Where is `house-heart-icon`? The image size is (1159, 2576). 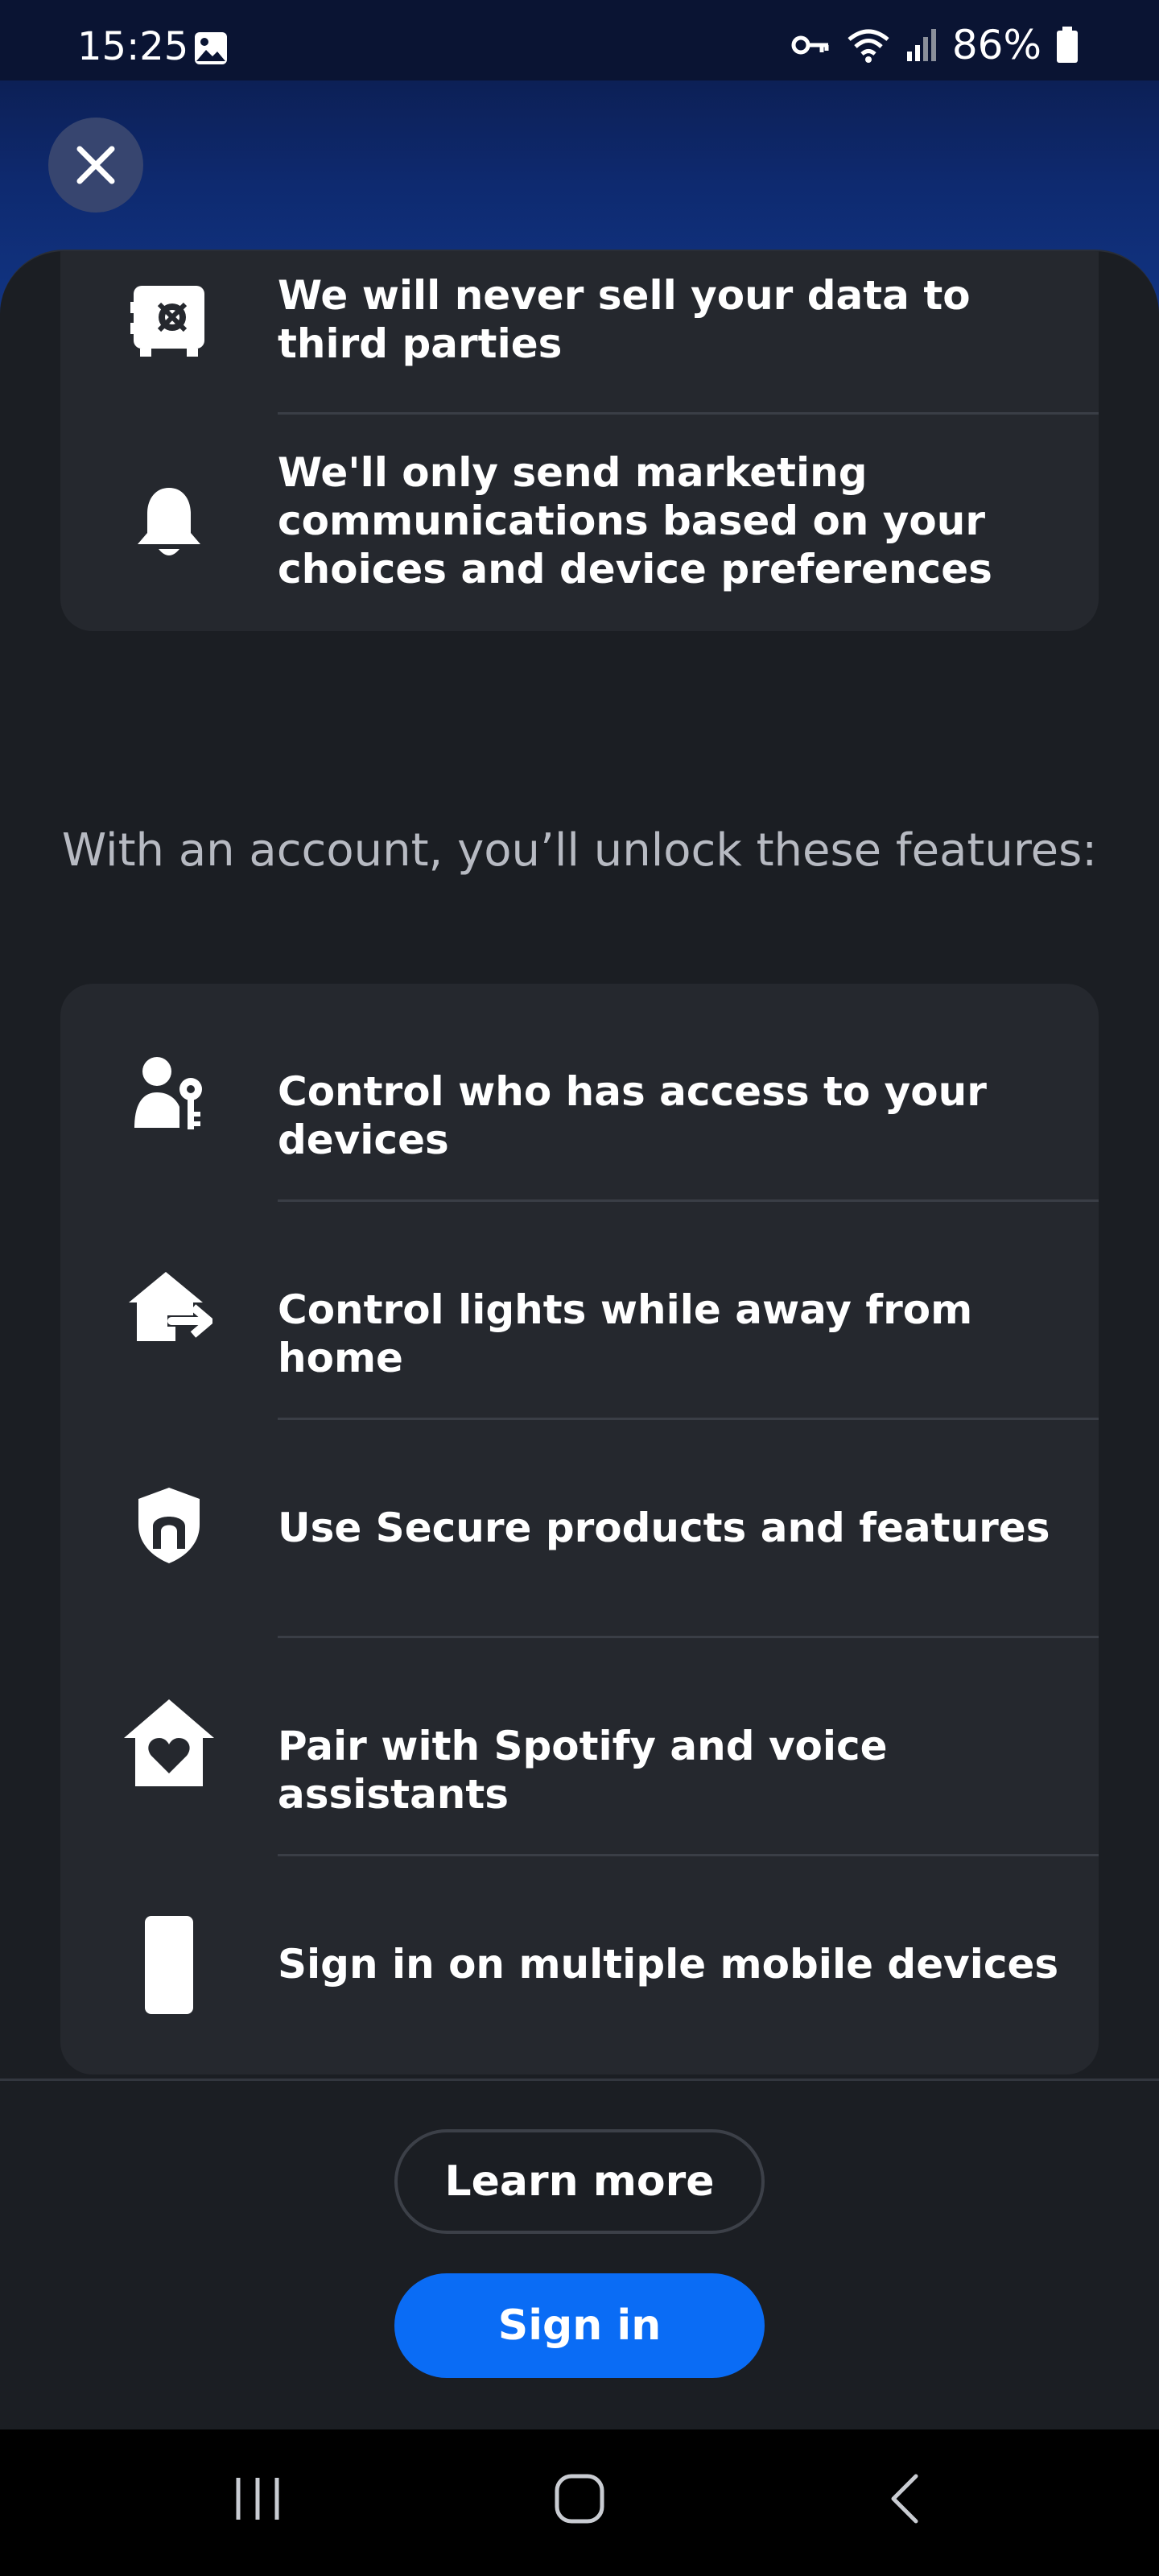 house-heart-icon is located at coordinates (169, 1742).